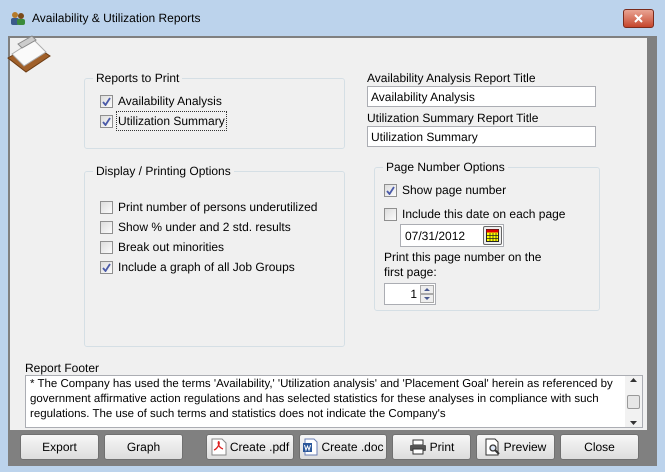 The image size is (665, 472). What do you see at coordinates (435, 236) in the screenshot?
I see `date-value: 07/31/2012` at bounding box center [435, 236].